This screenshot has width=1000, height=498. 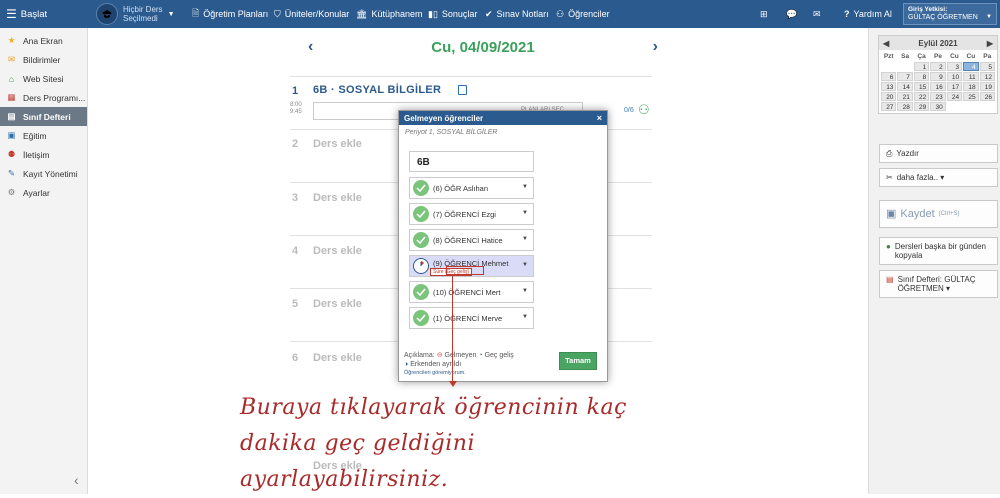 What do you see at coordinates (990, 43) in the screenshot?
I see `calendar-next-icon: ▶` at bounding box center [990, 43].